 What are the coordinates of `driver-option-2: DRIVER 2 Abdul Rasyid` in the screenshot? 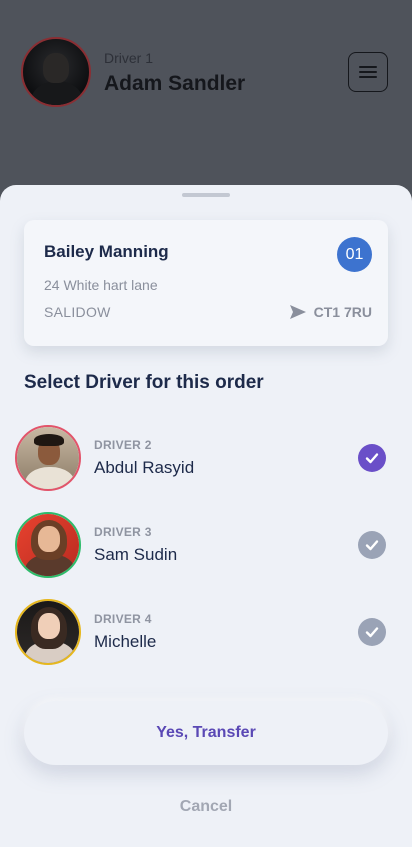 It's located at (205, 458).